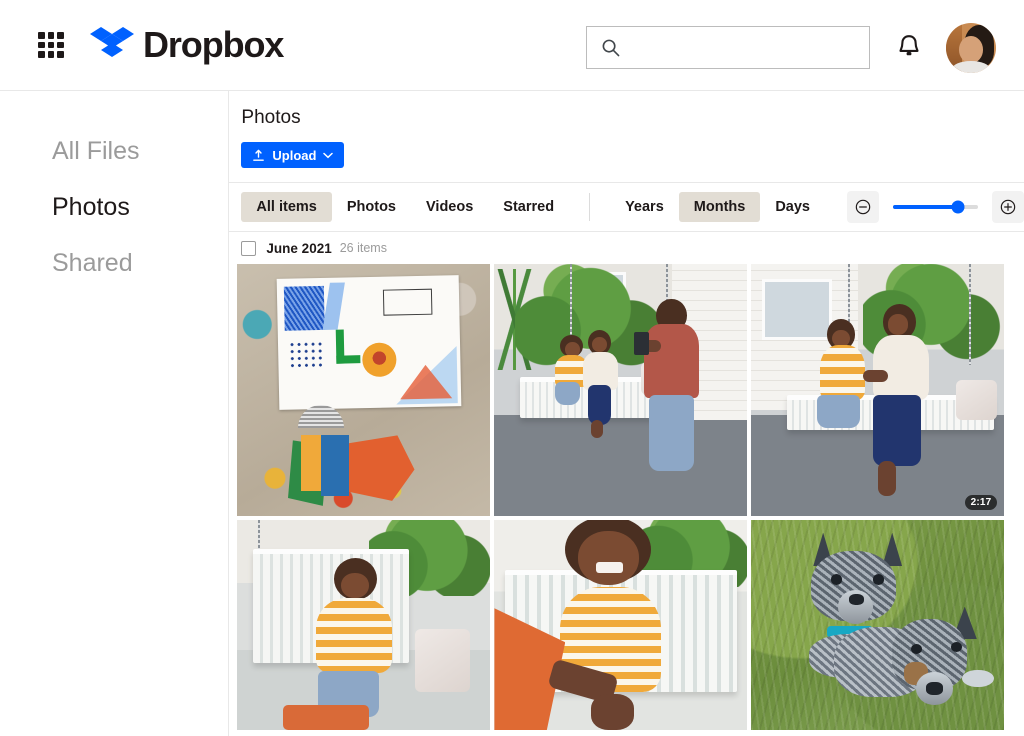 The width and height of the screenshot is (1024, 736). What do you see at coordinates (112, 42) in the screenshot?
I see `dropbox-logo-icon` at bounding box center [112, 42].